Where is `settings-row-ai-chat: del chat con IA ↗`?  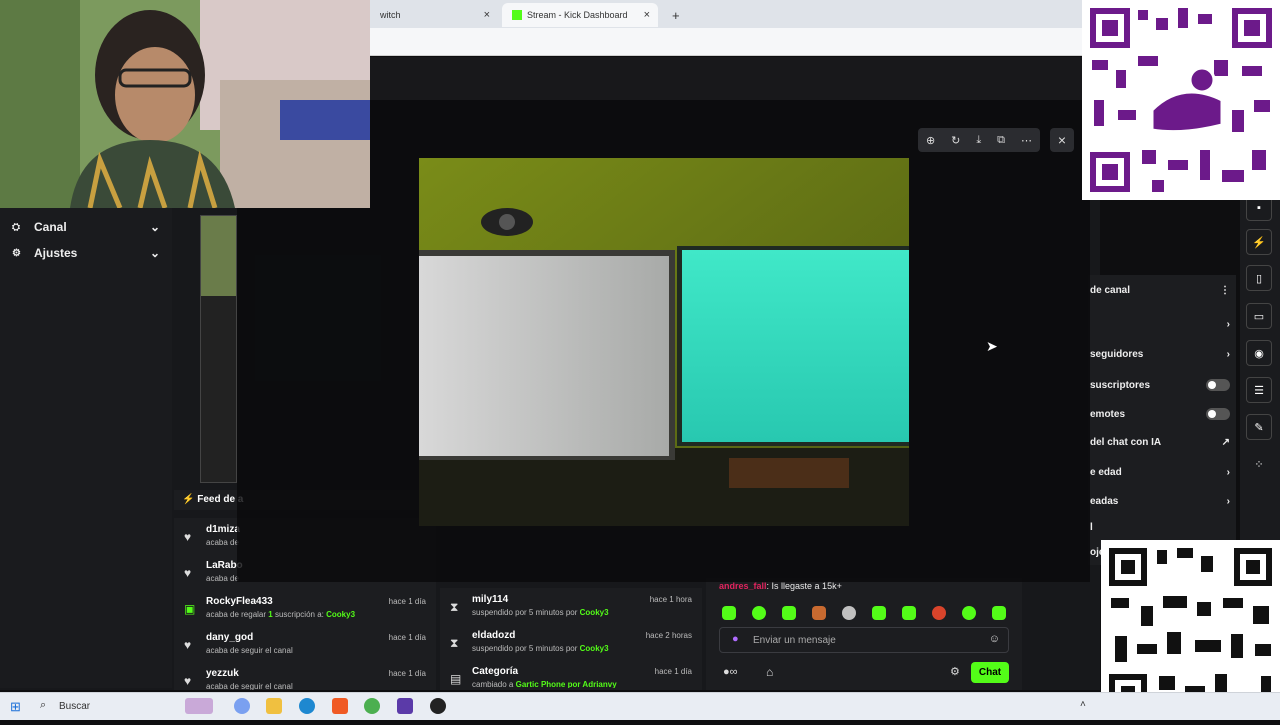
settings-row-ai-chat: del chat con IA ↗ is located at coordinates (1160, 442).